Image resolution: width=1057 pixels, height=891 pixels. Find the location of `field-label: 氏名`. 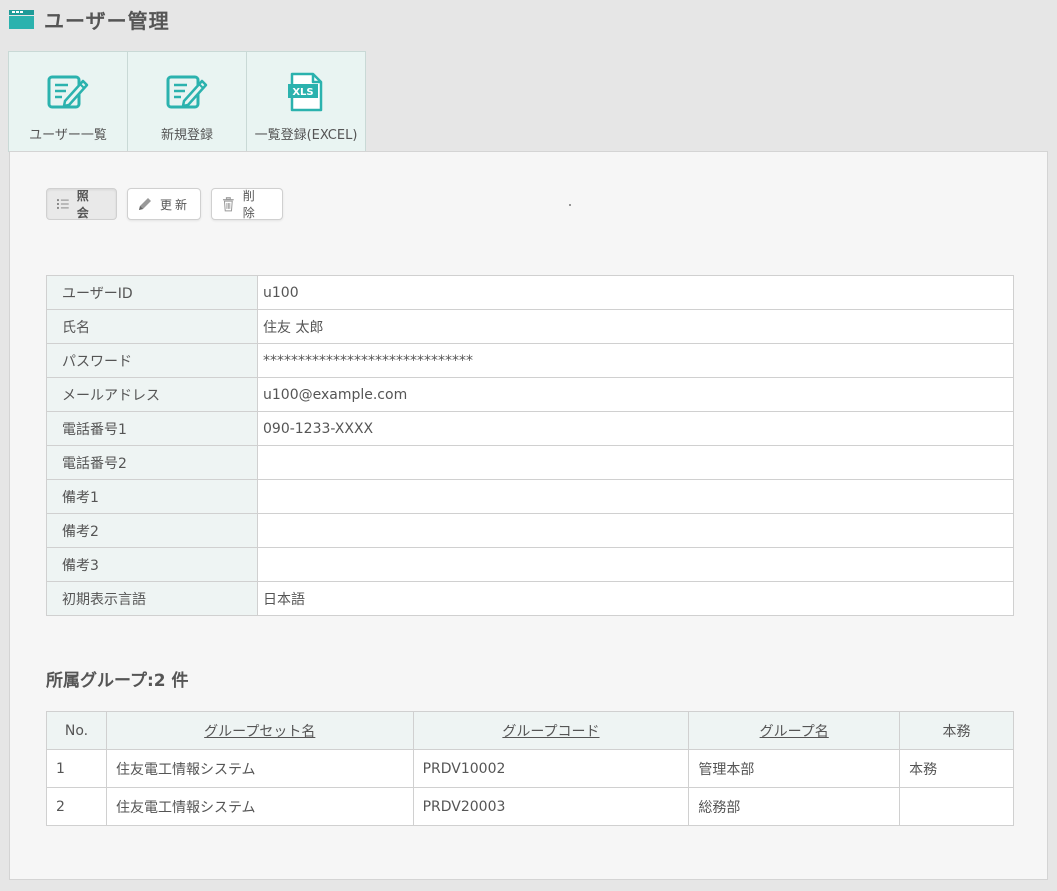

field-label: 氏名 is located at coordinates (152, 326).